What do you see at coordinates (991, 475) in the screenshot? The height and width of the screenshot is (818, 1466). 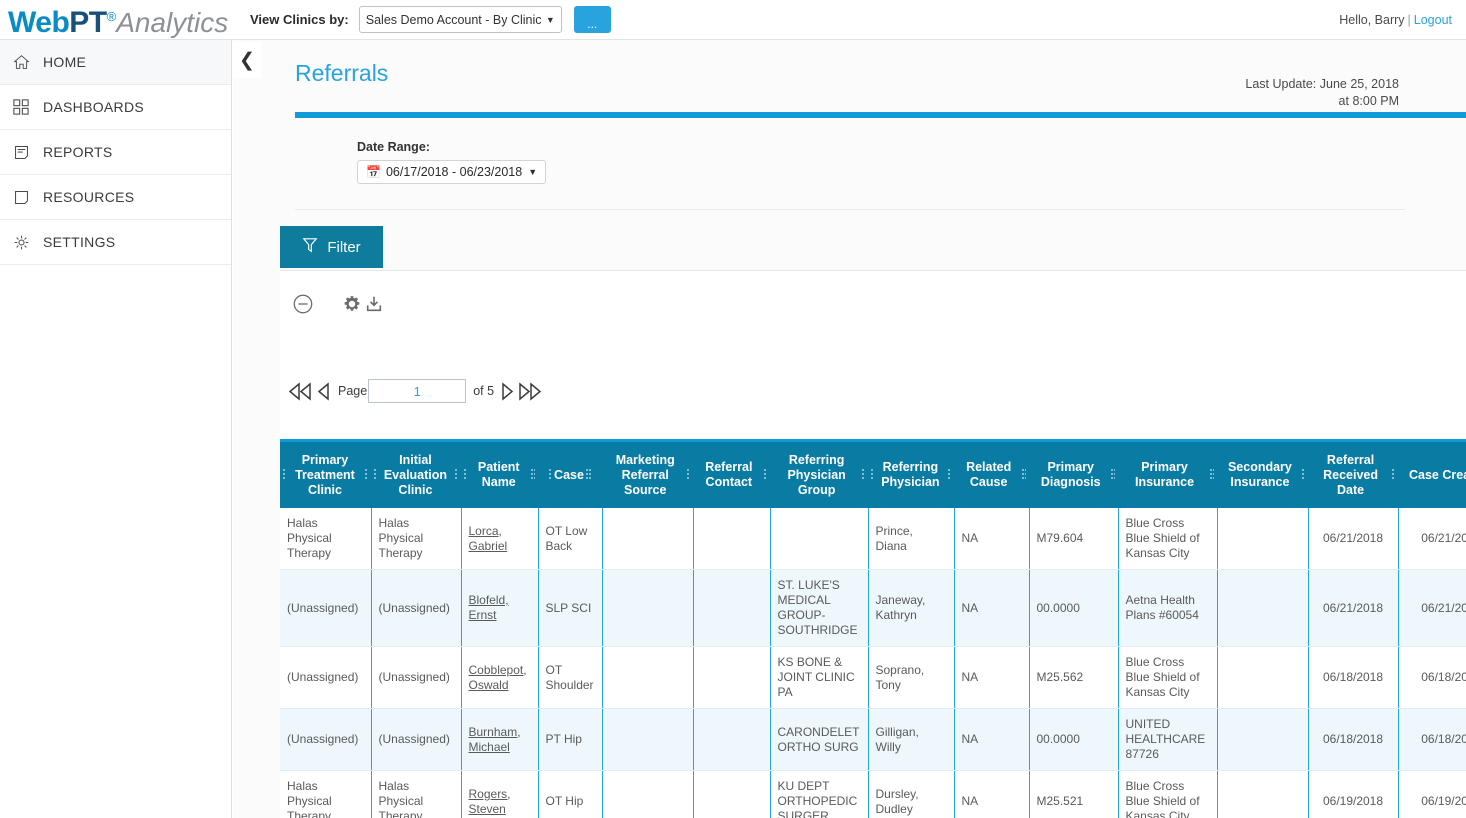 I see `column-header-related-cause: Related Cause` at bounding box center [991, 475].